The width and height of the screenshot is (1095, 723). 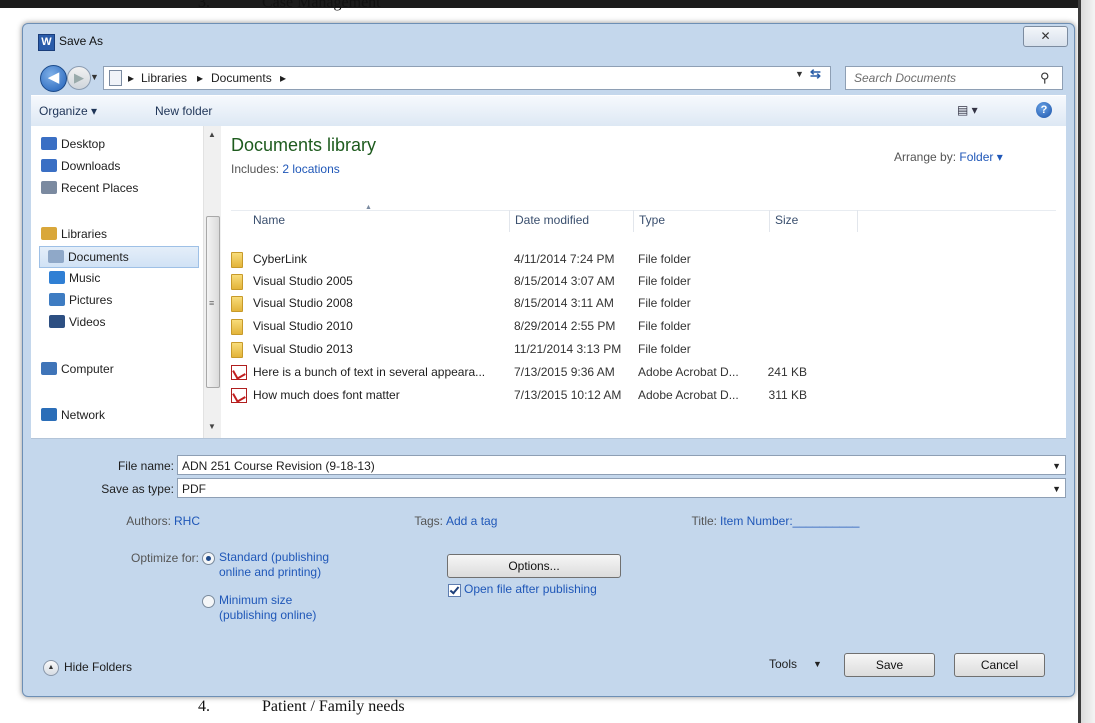 I want to click on column-header-name: Name, so click(x=269, y=220).